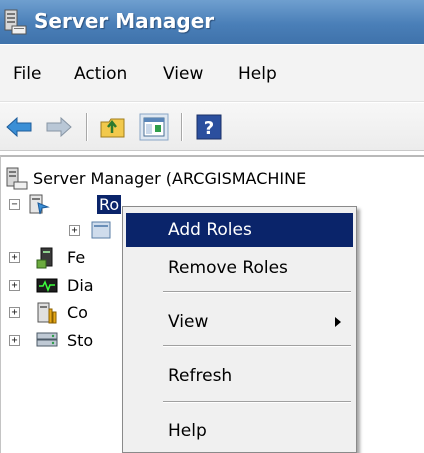  Describe the element at coordinates (47, 339) in the screenshot. I see `storage-icon` at that location.